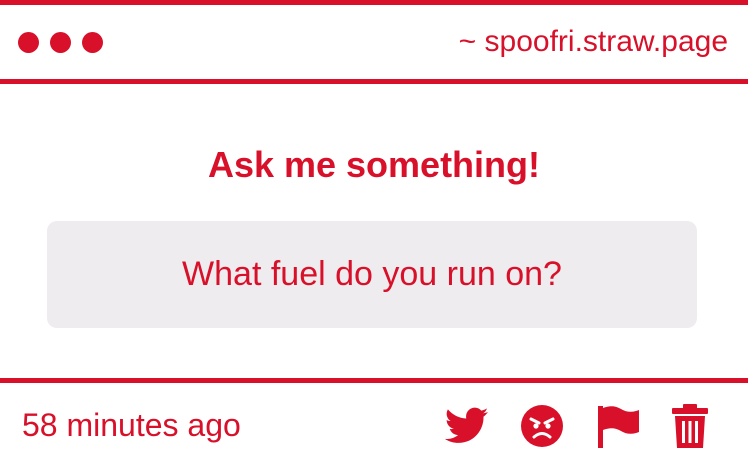 Image resolution: width=748 pixels, height=468 pixels. I want to click on action-bar, so click(374, 428).